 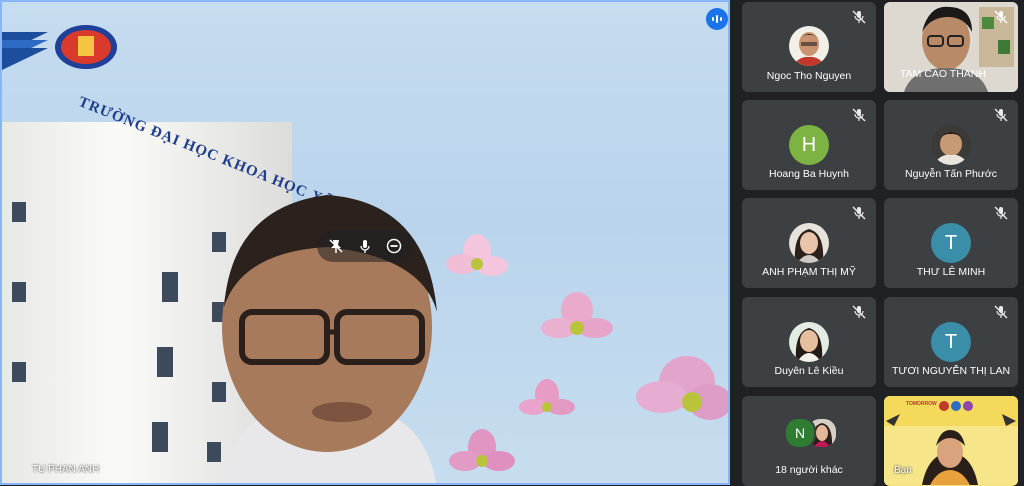 What do you see at coordinates (809, 272) in the screenshot?
I see `participant-name: ANH PHẠM THỊ MỸ` at bounding box center [809, 272].